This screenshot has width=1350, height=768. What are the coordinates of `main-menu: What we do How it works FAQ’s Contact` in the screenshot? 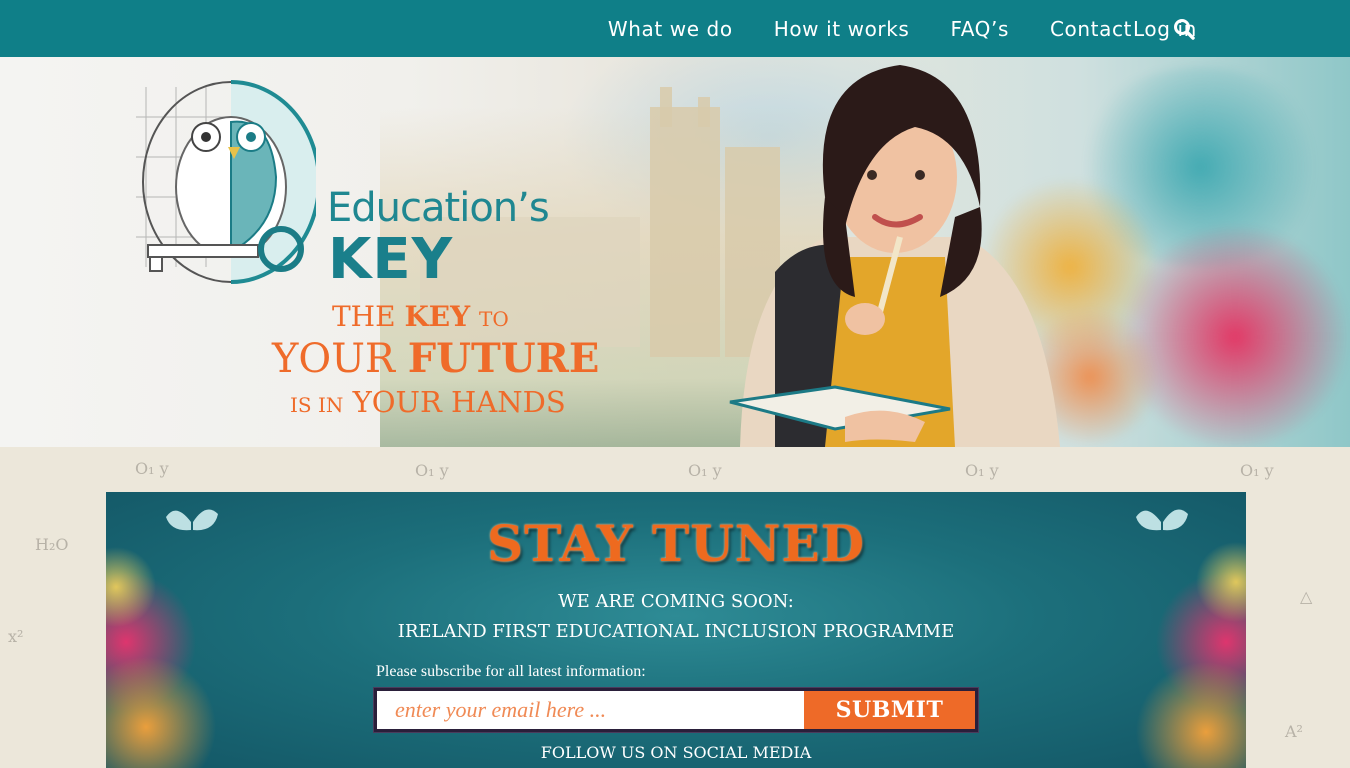 It's located at (901, 28).